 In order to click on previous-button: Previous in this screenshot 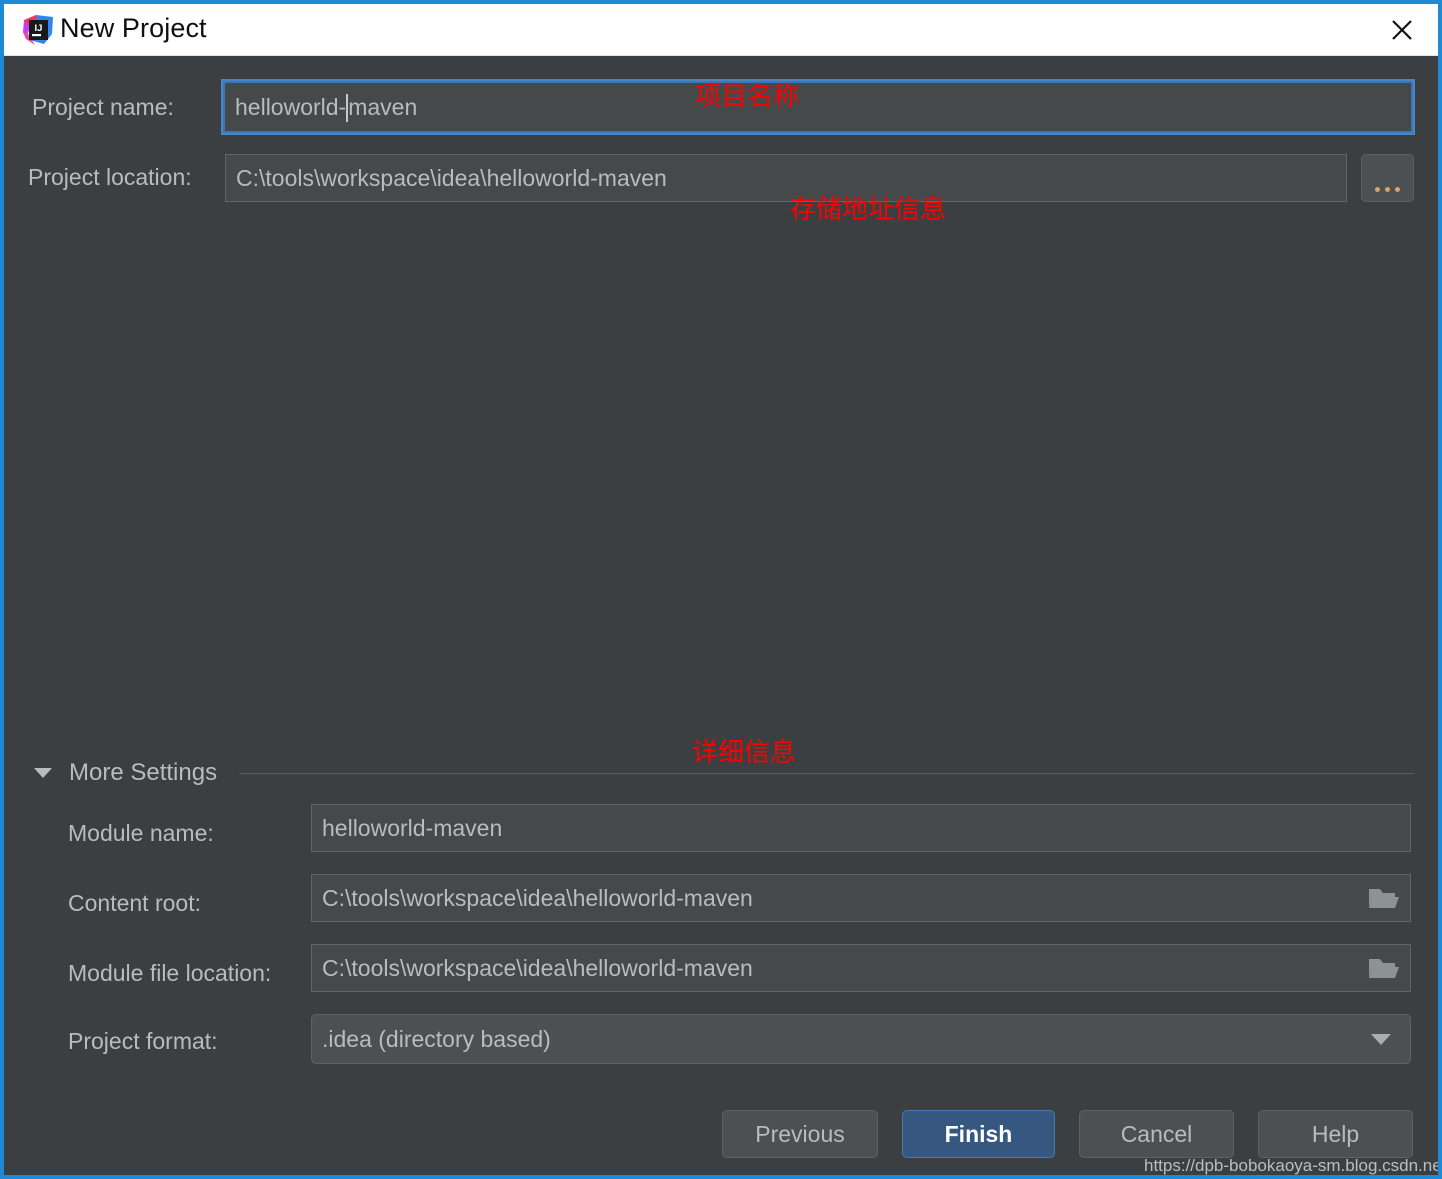, I will do `click(800, 1134)`.